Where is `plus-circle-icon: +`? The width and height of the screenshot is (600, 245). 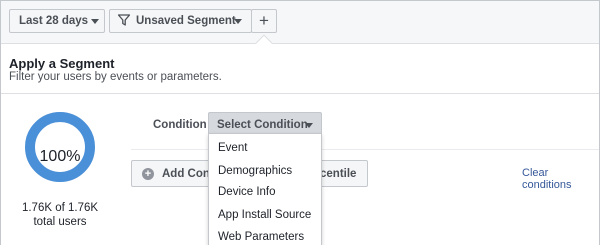
plus-circle-icon: + is located at coordinates (148, 173).